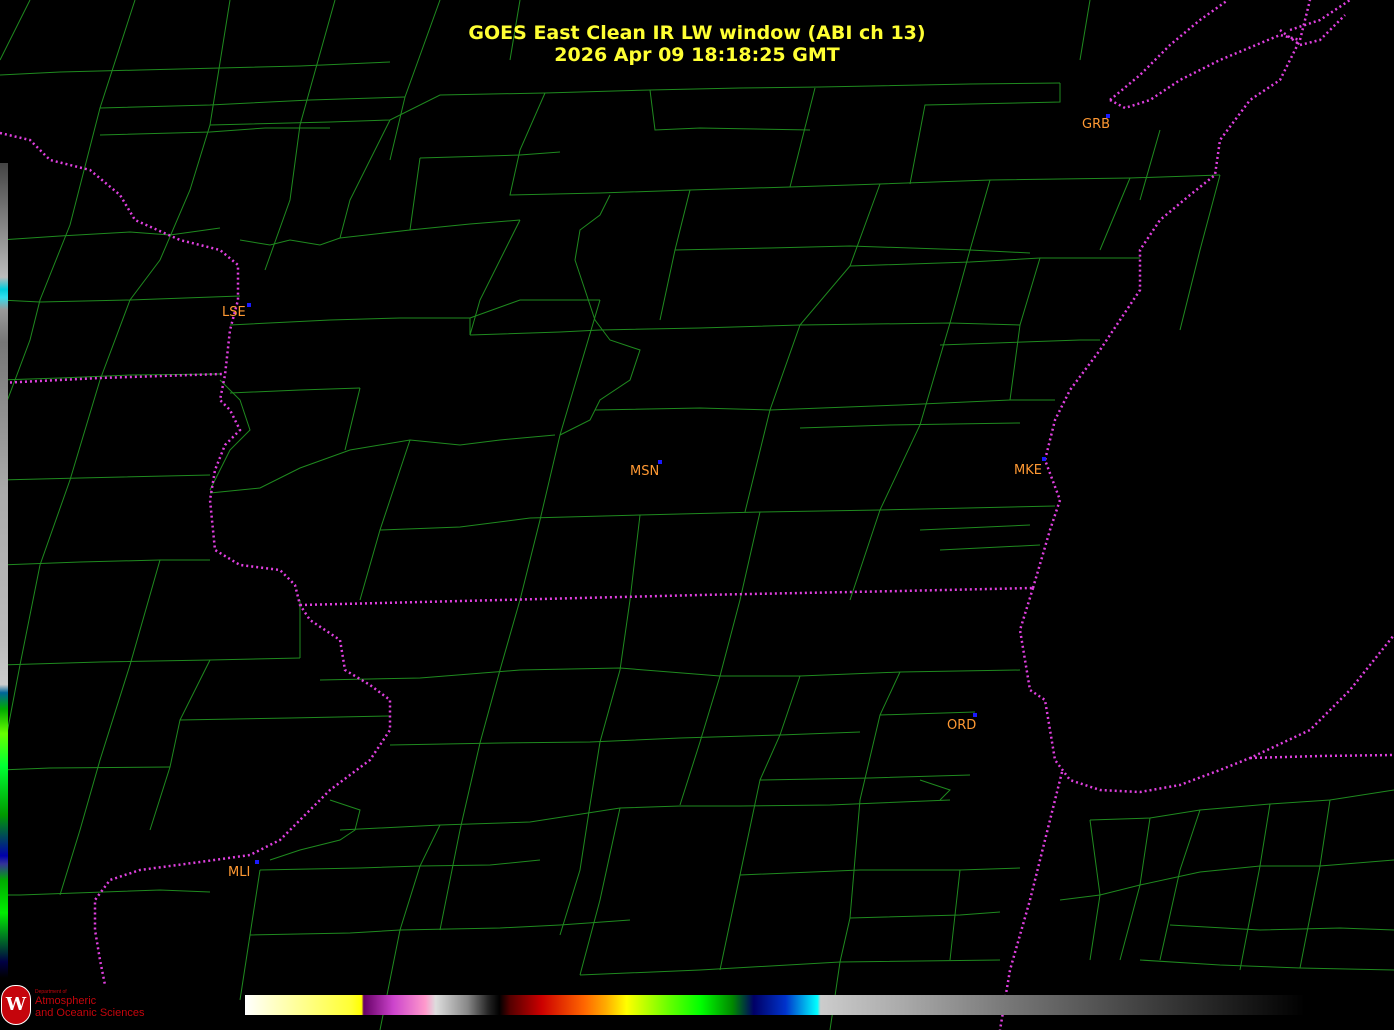  I want to click on color-scale-bar, so click(775, 1005).